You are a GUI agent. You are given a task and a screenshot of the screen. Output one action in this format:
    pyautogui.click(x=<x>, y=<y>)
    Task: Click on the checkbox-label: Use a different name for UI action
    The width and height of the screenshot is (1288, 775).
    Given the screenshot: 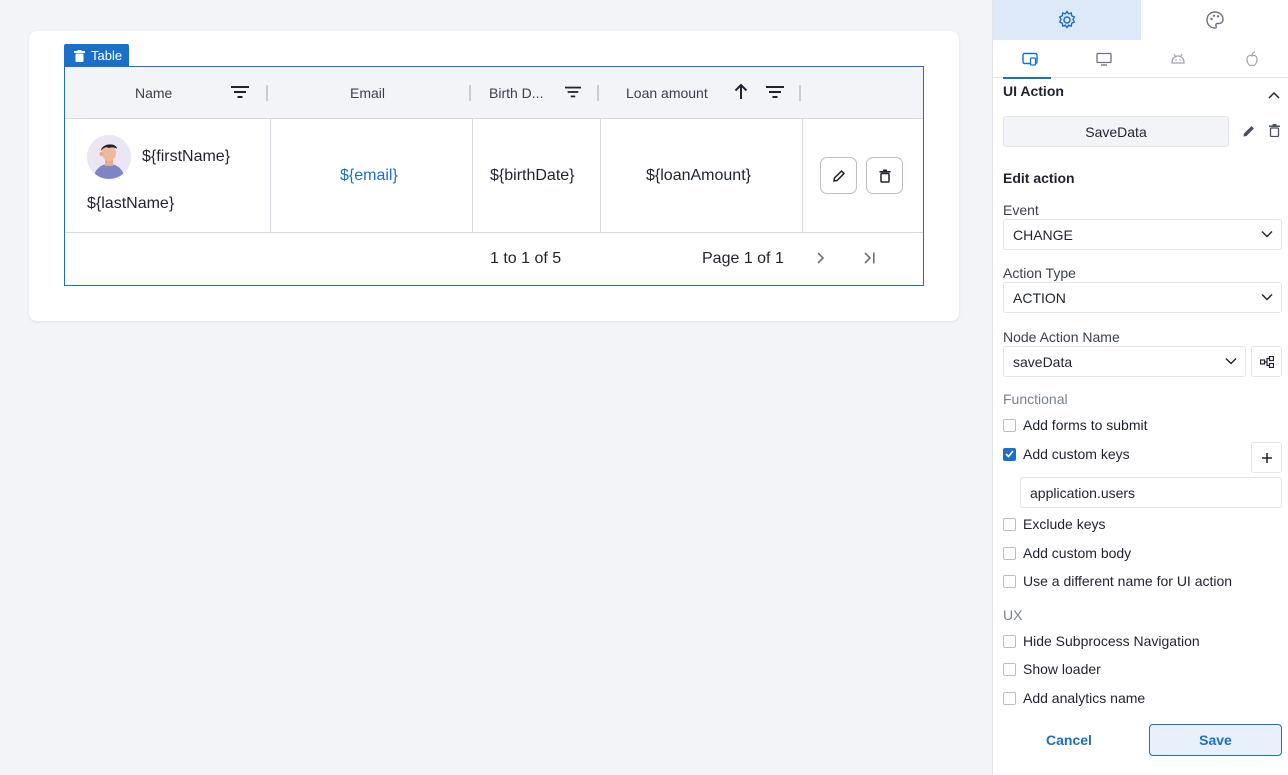 What is the action you would take?
    pyautogui.click(x=1128, y=581)
    